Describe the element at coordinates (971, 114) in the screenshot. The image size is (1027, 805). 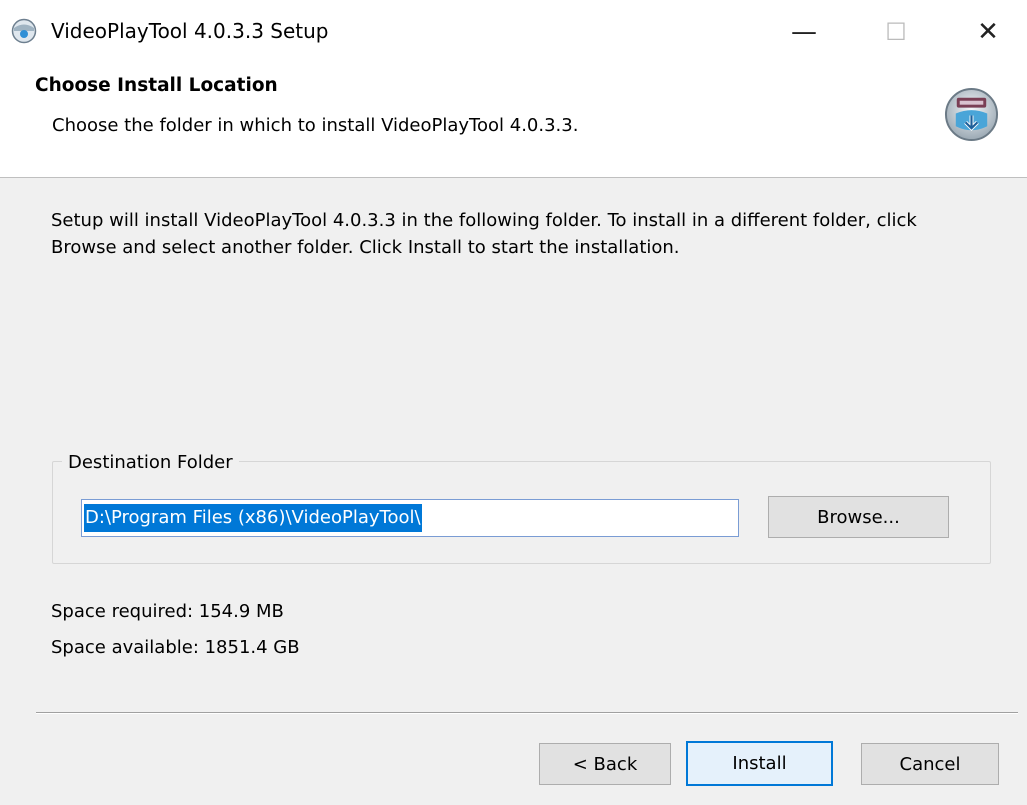
I see `installer-disc-icon` at that location.